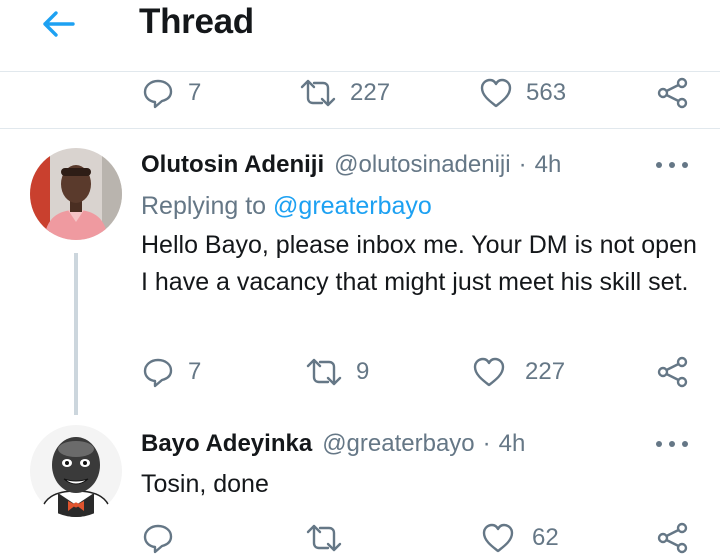 Image resolution: width=720 pixels, height=560 pixels. I want to click on avatar-caricature, so click(76, 471).